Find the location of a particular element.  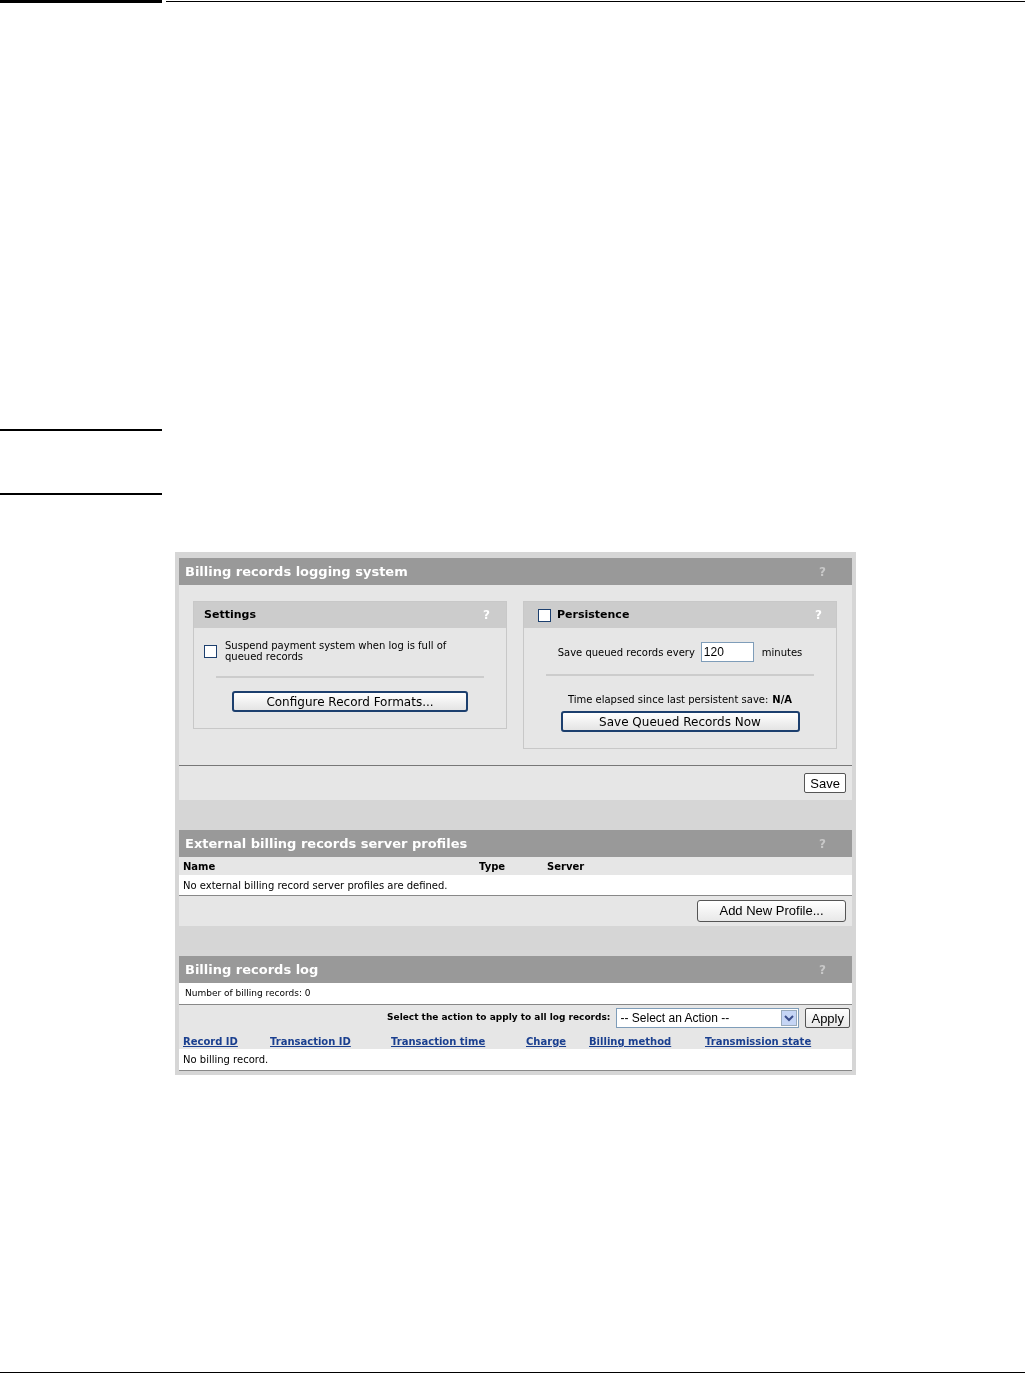

interval-label: Save queued records every is located at coordinates (626, 652).